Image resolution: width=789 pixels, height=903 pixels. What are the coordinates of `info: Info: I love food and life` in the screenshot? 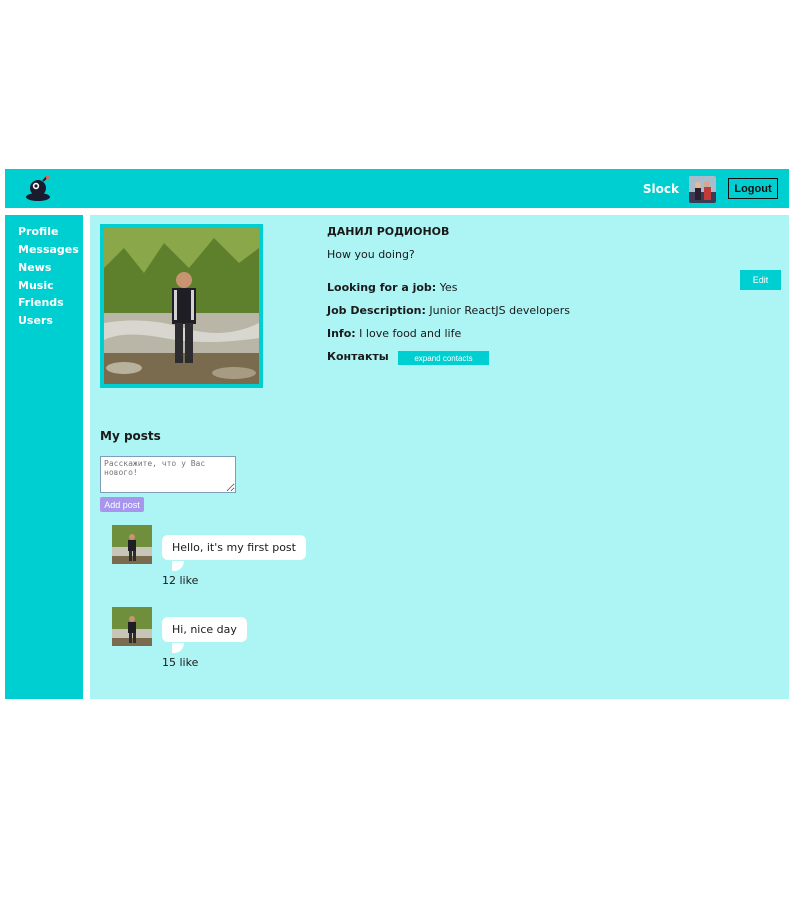 It's located at (394, 333).